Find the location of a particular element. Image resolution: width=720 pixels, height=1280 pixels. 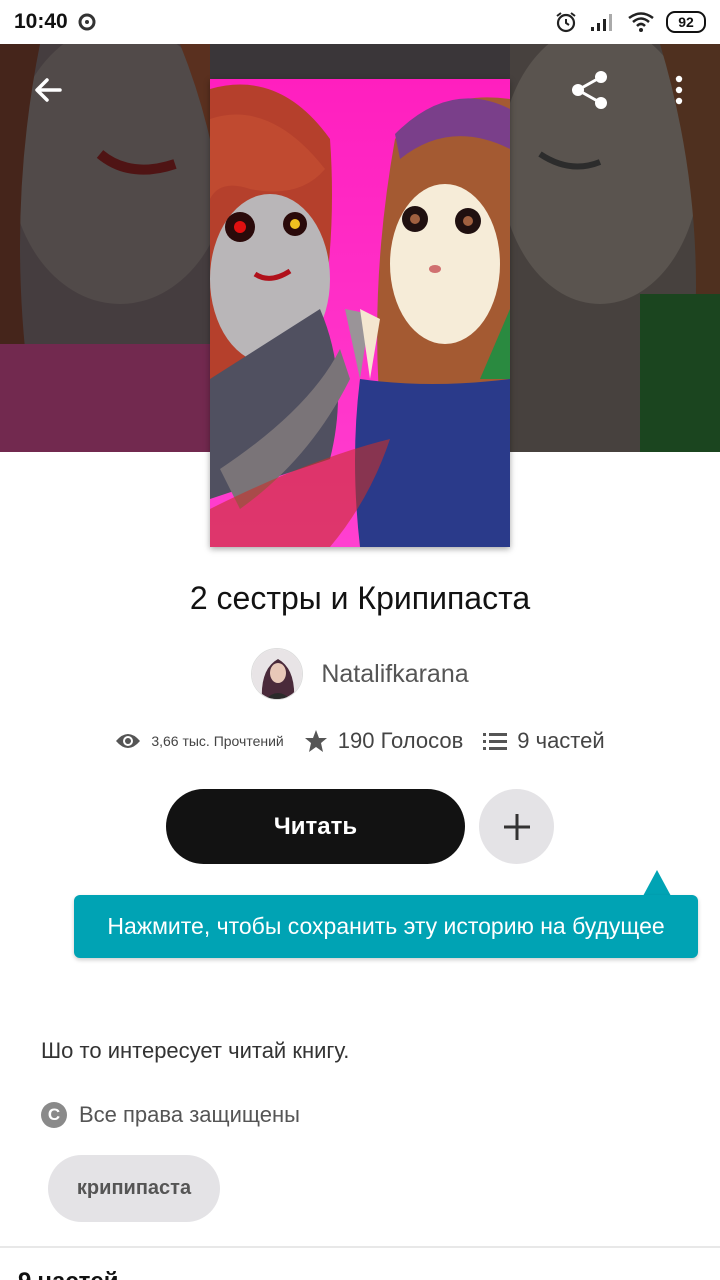

back-button is located at coordinates (48, 90).